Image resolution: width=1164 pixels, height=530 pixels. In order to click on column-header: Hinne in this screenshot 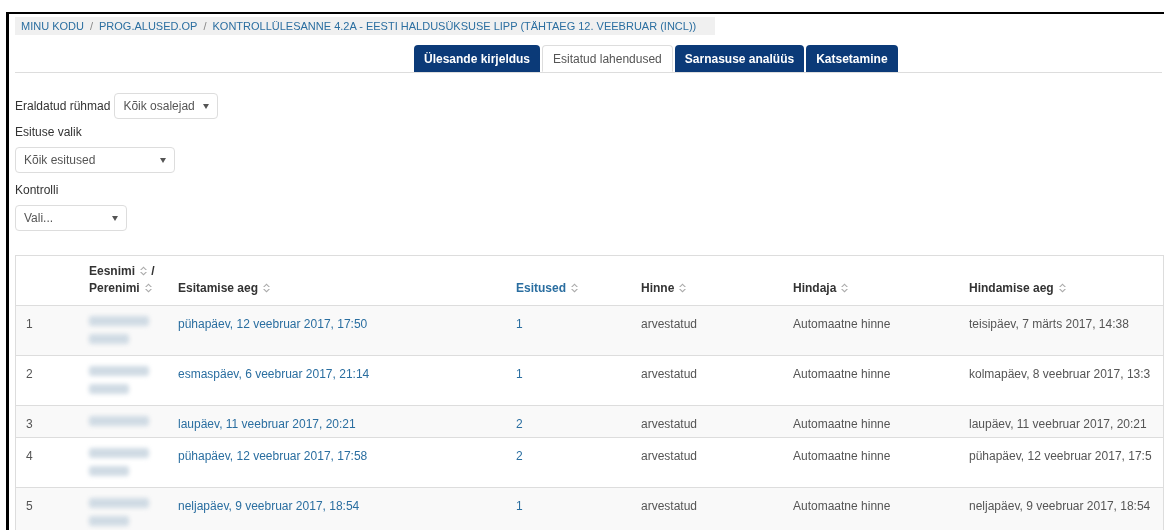, I will do `click(664, 288)`.